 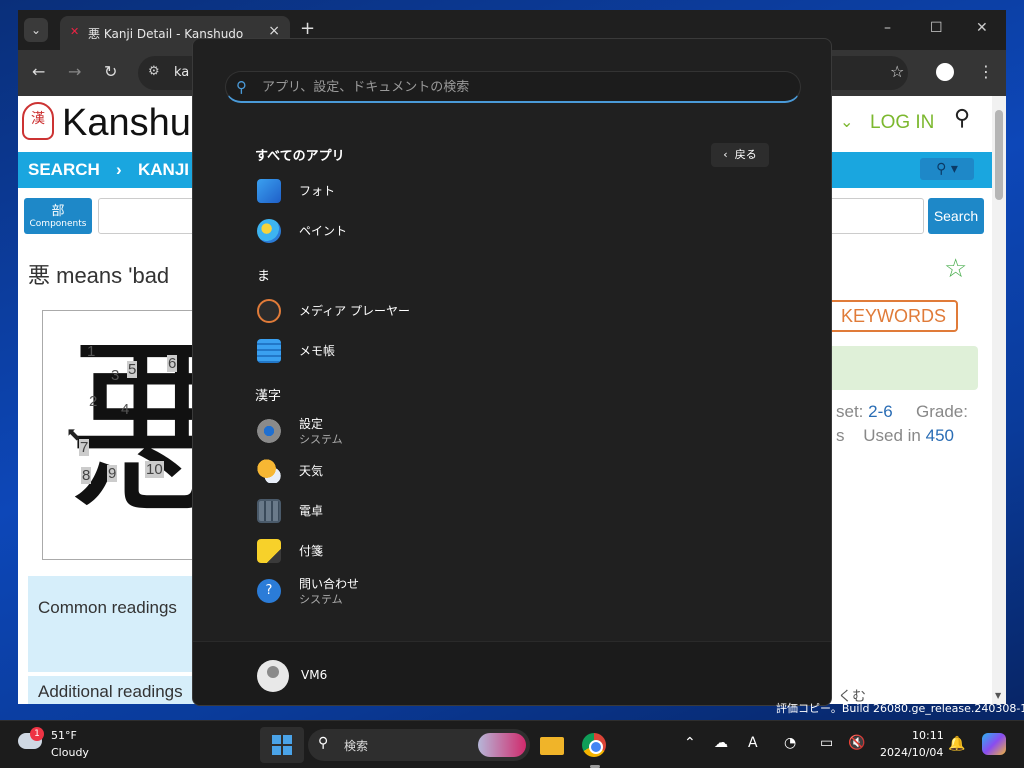 I want to click on app-item-media-player: メディア プレーヤー, so click(x=515, y=311).